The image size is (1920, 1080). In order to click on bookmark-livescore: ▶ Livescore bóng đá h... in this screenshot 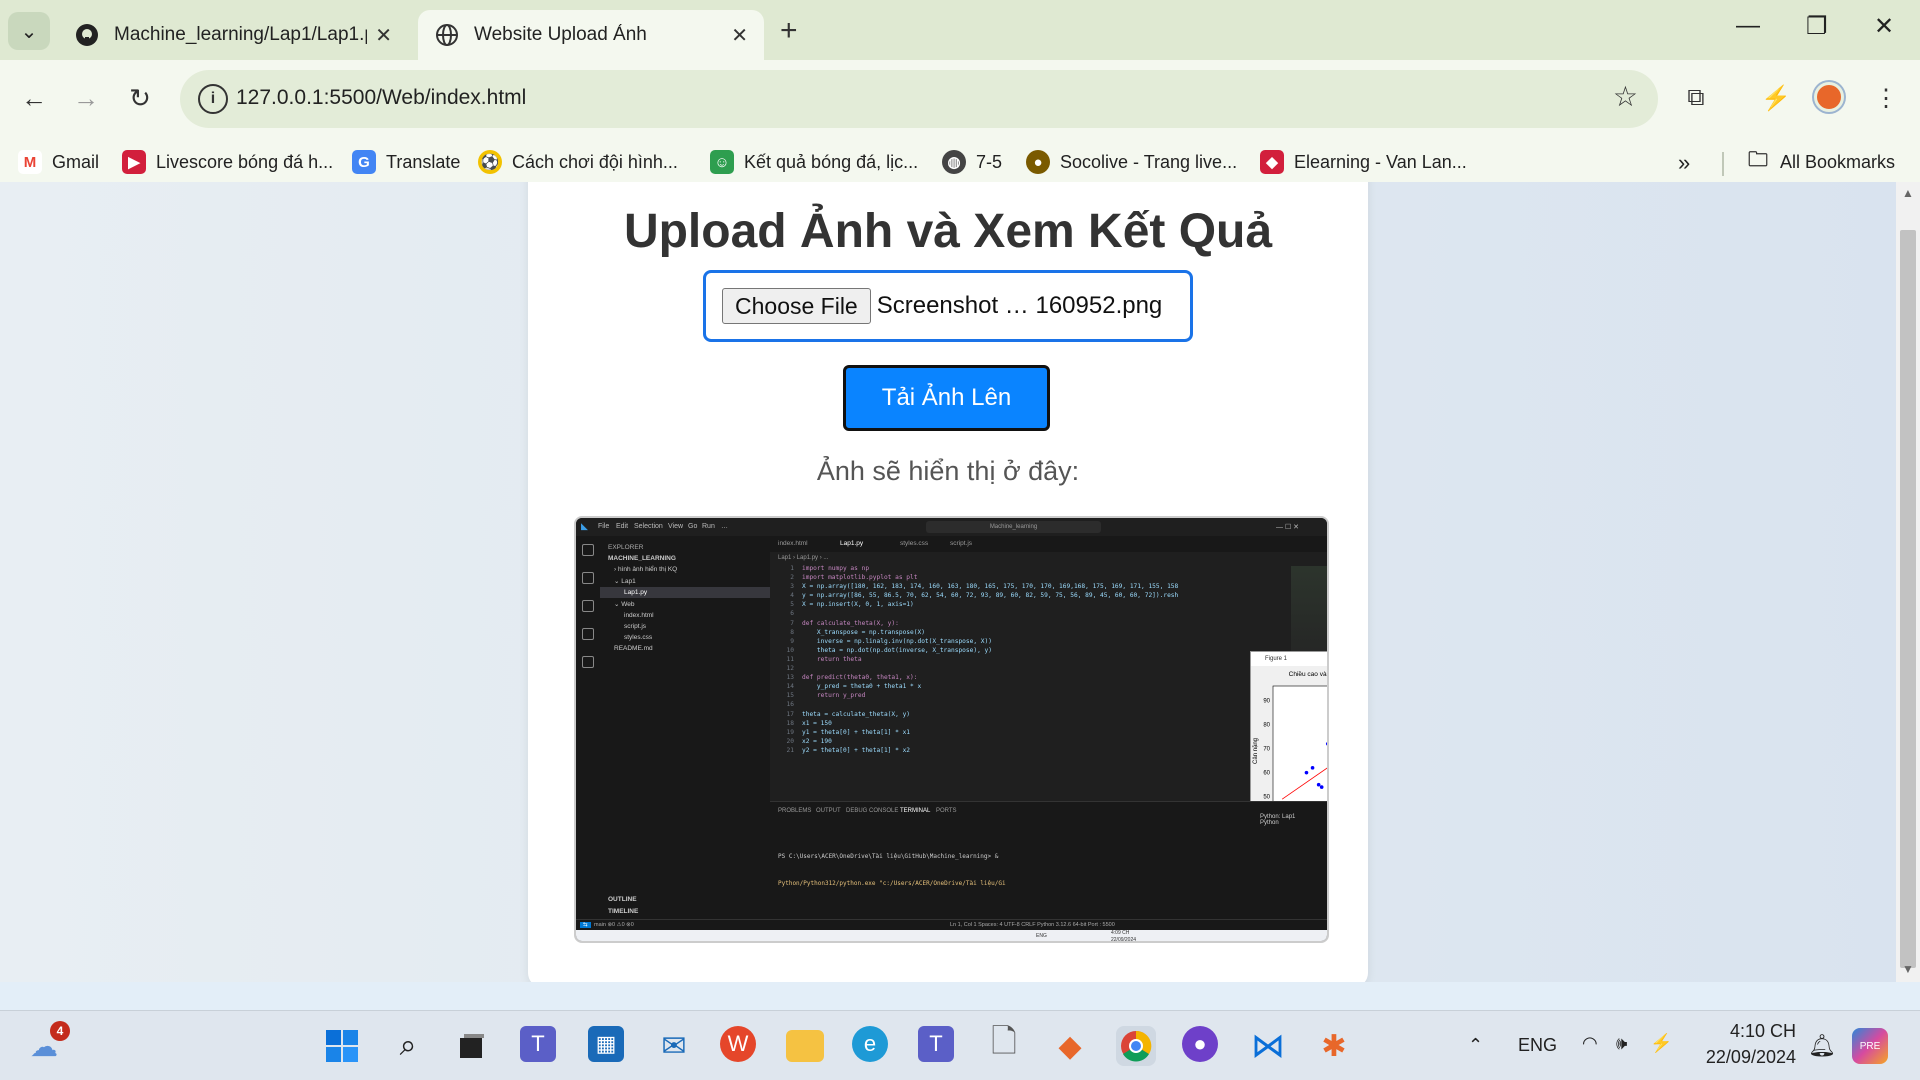, I will do `click(227, 162)`.